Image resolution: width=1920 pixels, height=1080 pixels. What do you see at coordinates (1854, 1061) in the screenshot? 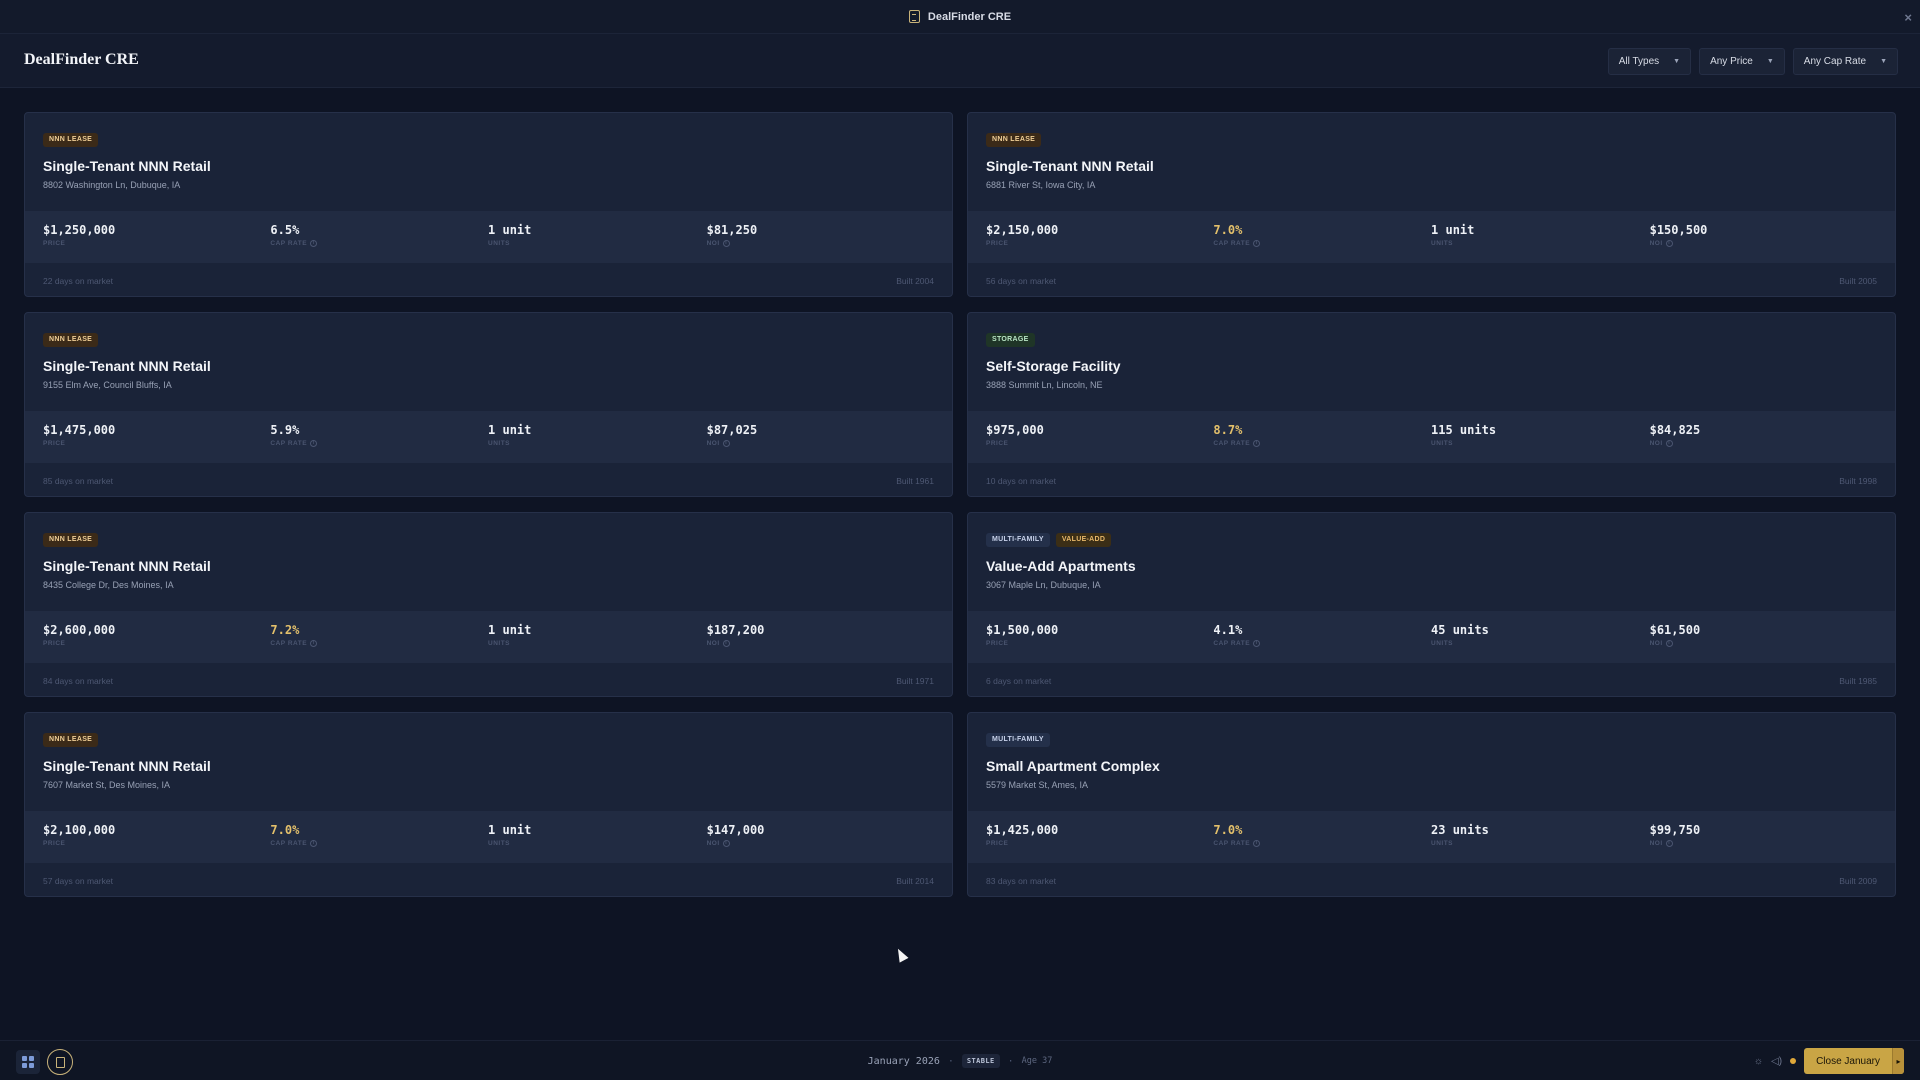
I see `close-month-button: Close January ▸` at bounding box center [1854, 1061].